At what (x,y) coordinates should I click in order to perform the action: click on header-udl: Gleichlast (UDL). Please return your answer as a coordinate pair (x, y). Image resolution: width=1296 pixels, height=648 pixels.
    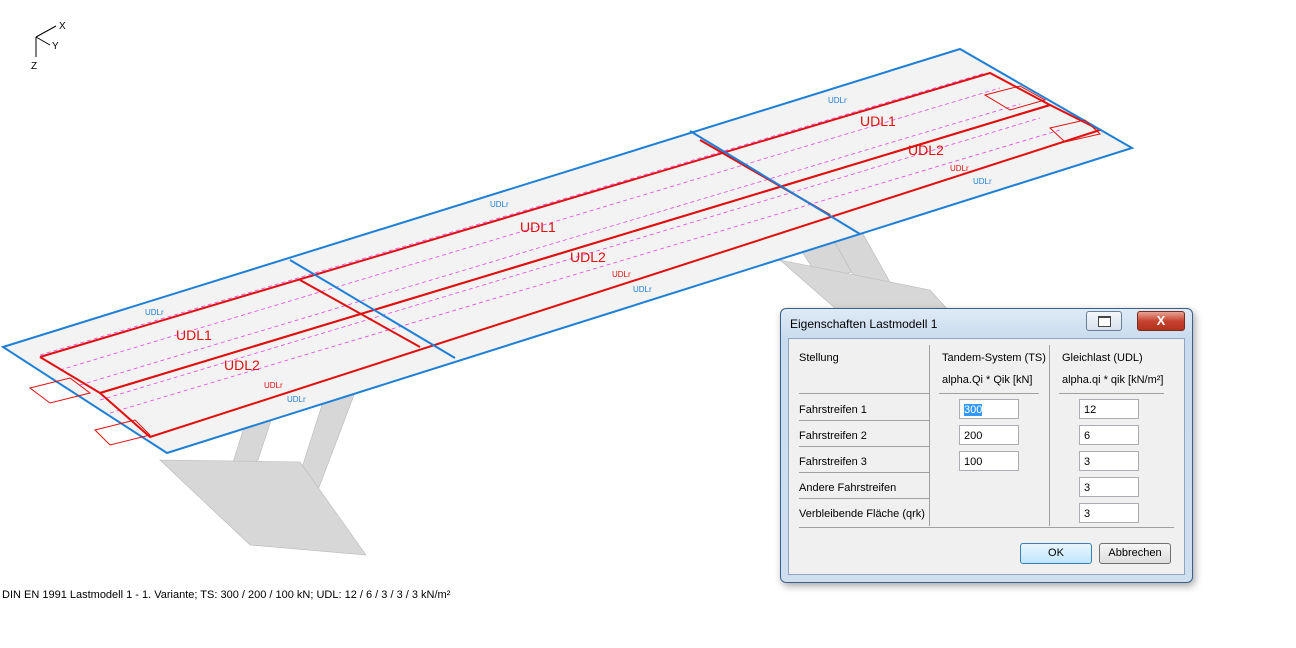
    Looking at the image, I should click on (1102, 358).